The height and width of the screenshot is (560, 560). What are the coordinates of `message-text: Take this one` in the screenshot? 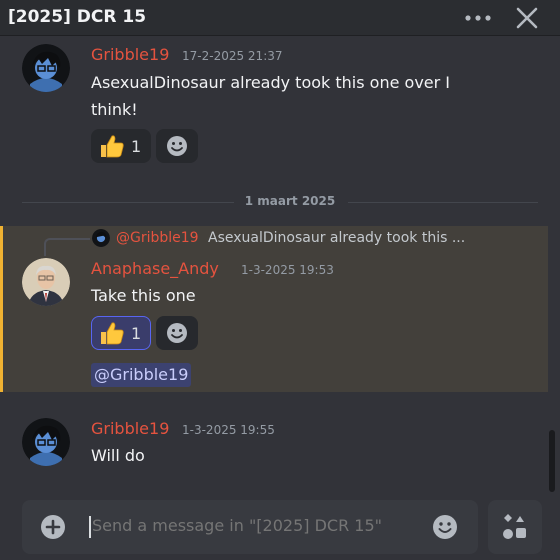 It's located at (143, 295).